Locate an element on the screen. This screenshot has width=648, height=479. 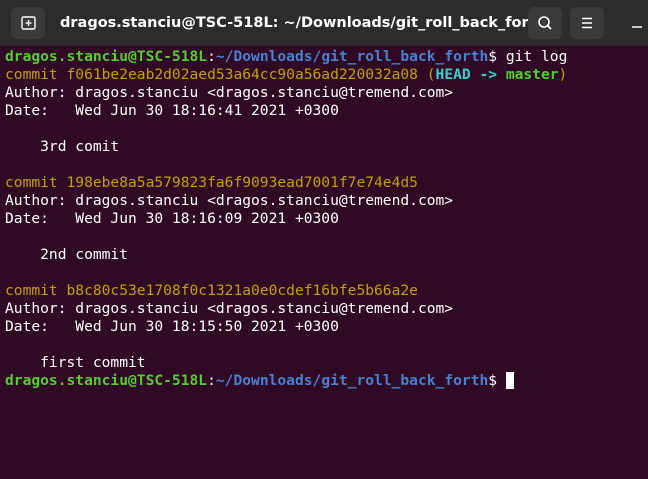
search-button is located at coordinates (545, 23).